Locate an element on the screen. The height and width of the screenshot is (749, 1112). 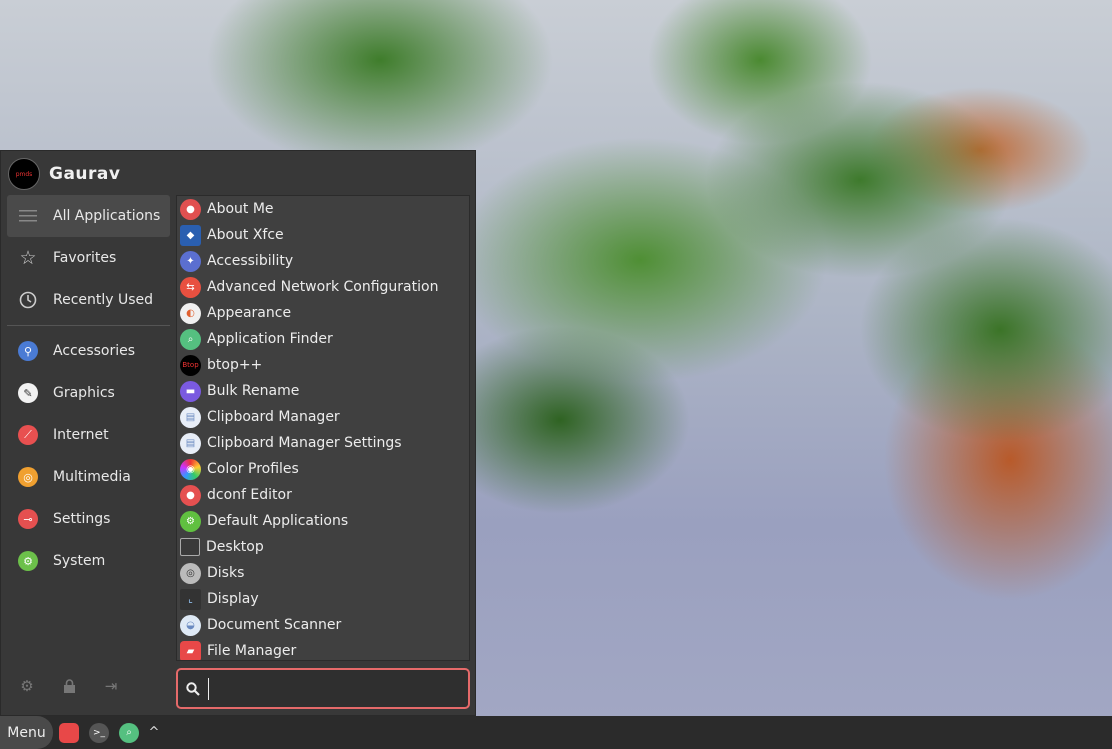
app-advanced-network-configuration: ⇆ Advanced Network Configuration is located at coordinates (323, 287).